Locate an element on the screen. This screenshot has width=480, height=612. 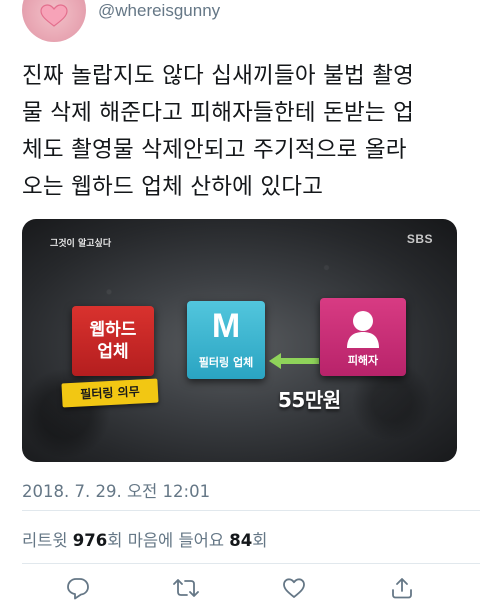
reply-button is located at coordinates (78, 588).